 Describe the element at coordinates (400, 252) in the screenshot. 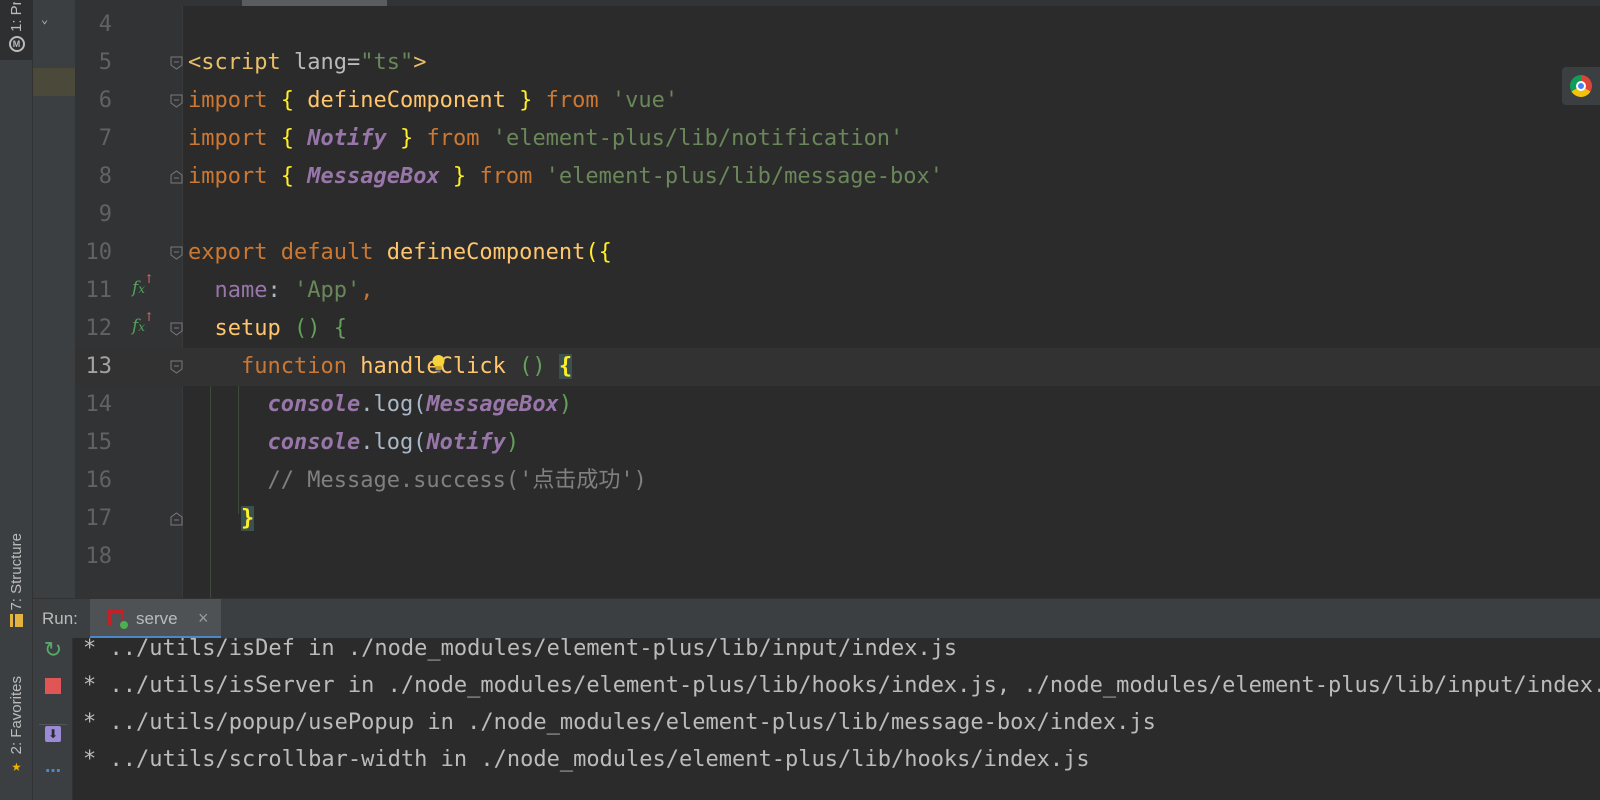

I see `code-text: export default defineComponent({` at that location.